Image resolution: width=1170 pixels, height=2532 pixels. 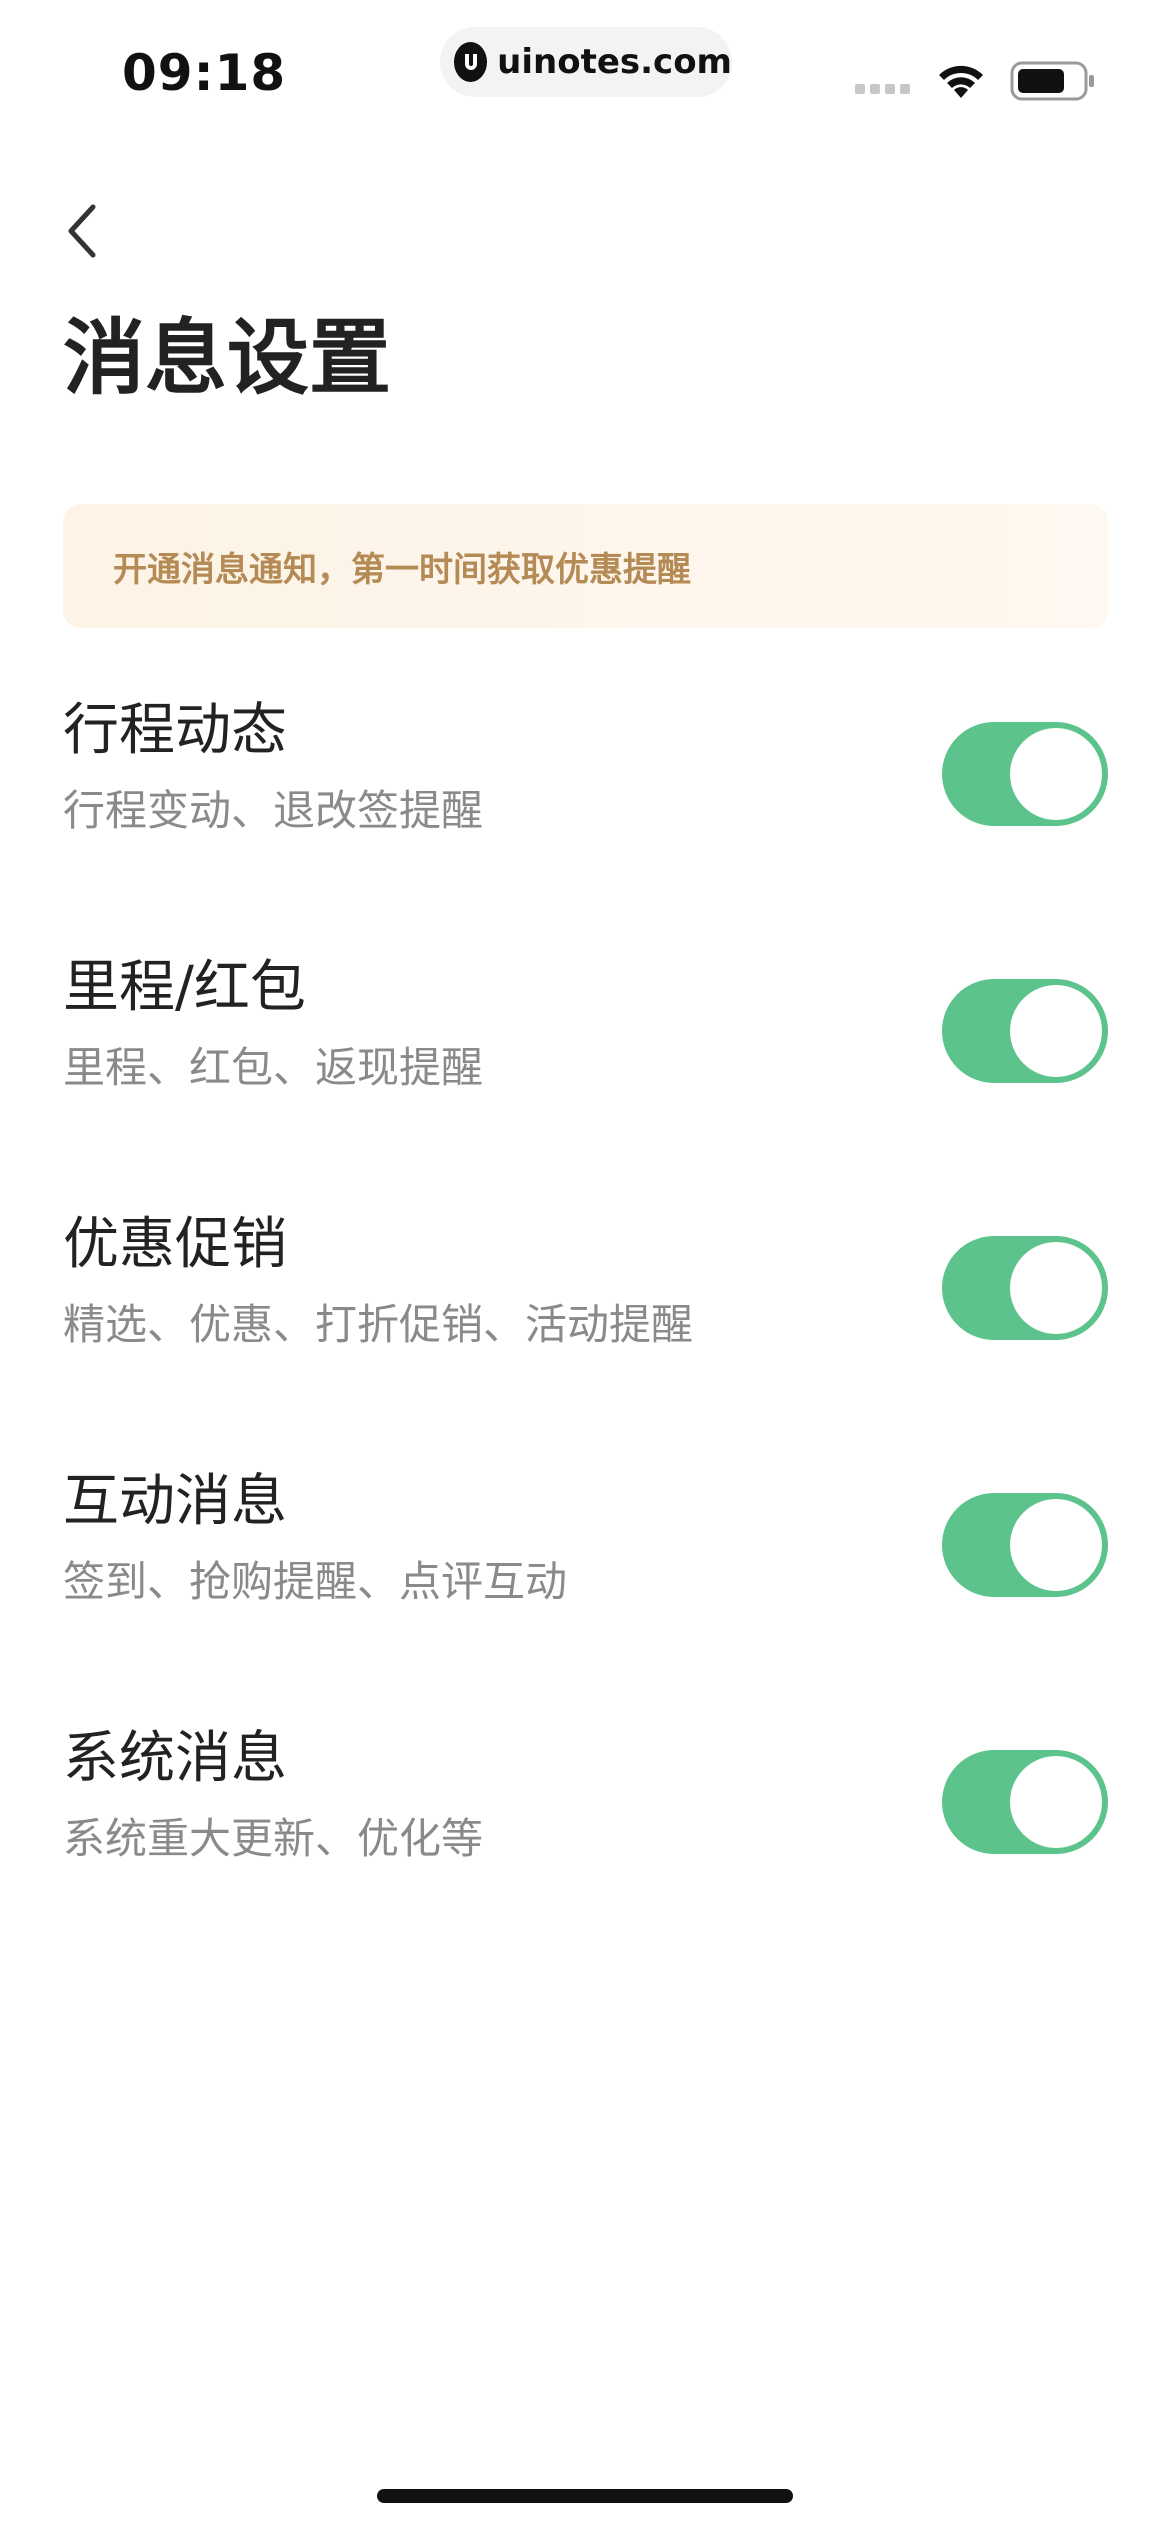 I want to click on setting-description: 签到、抢购提醒、点评互动, so click(x=315, y=1581).